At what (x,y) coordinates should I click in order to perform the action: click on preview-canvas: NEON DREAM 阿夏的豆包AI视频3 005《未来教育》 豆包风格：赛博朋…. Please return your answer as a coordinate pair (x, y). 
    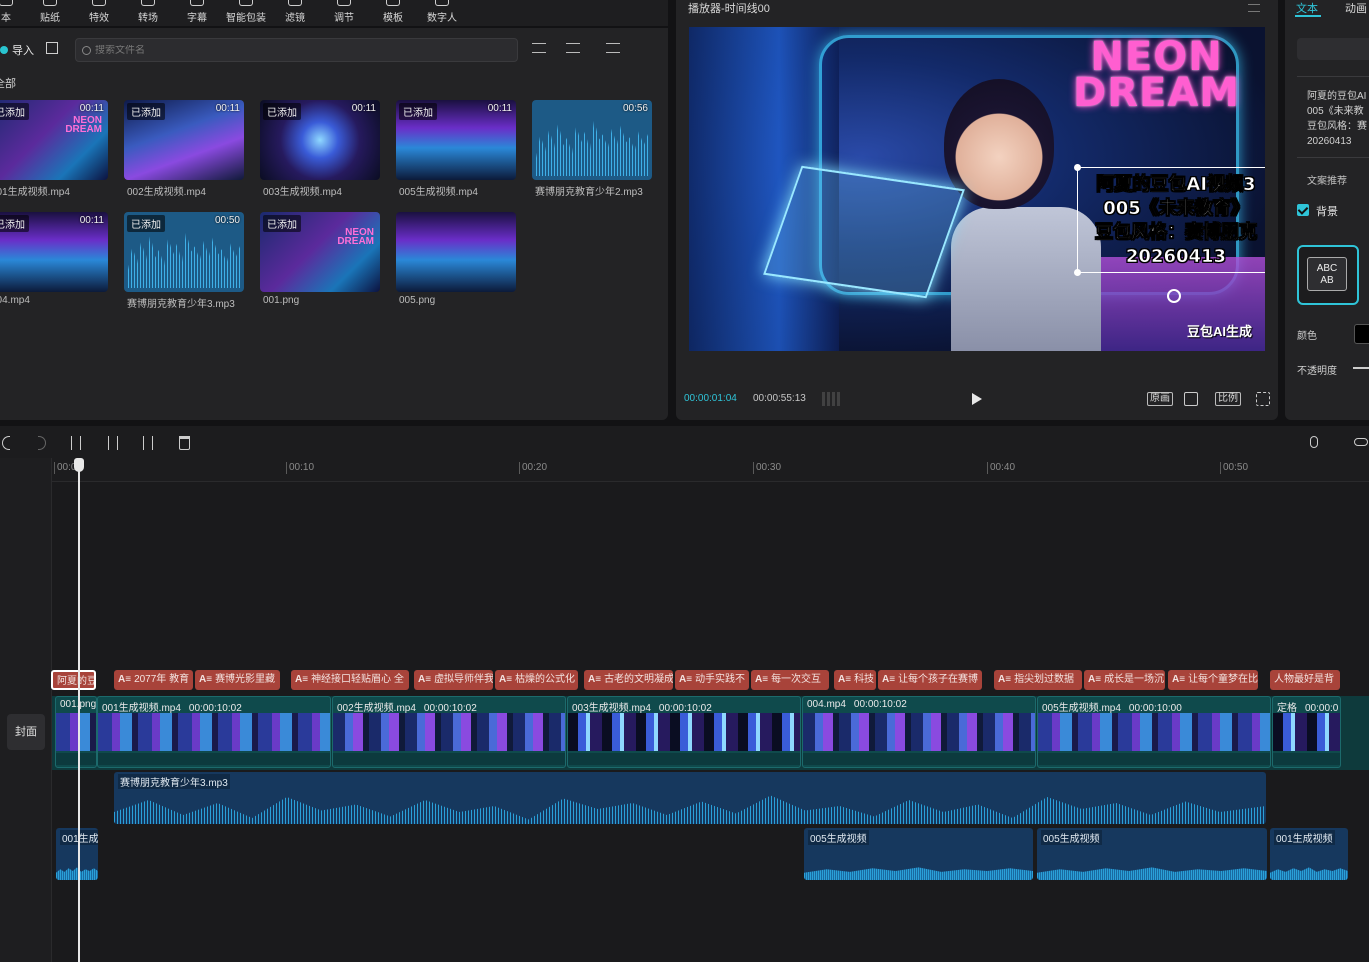
    Looking at the image, I should click on (977, 189).